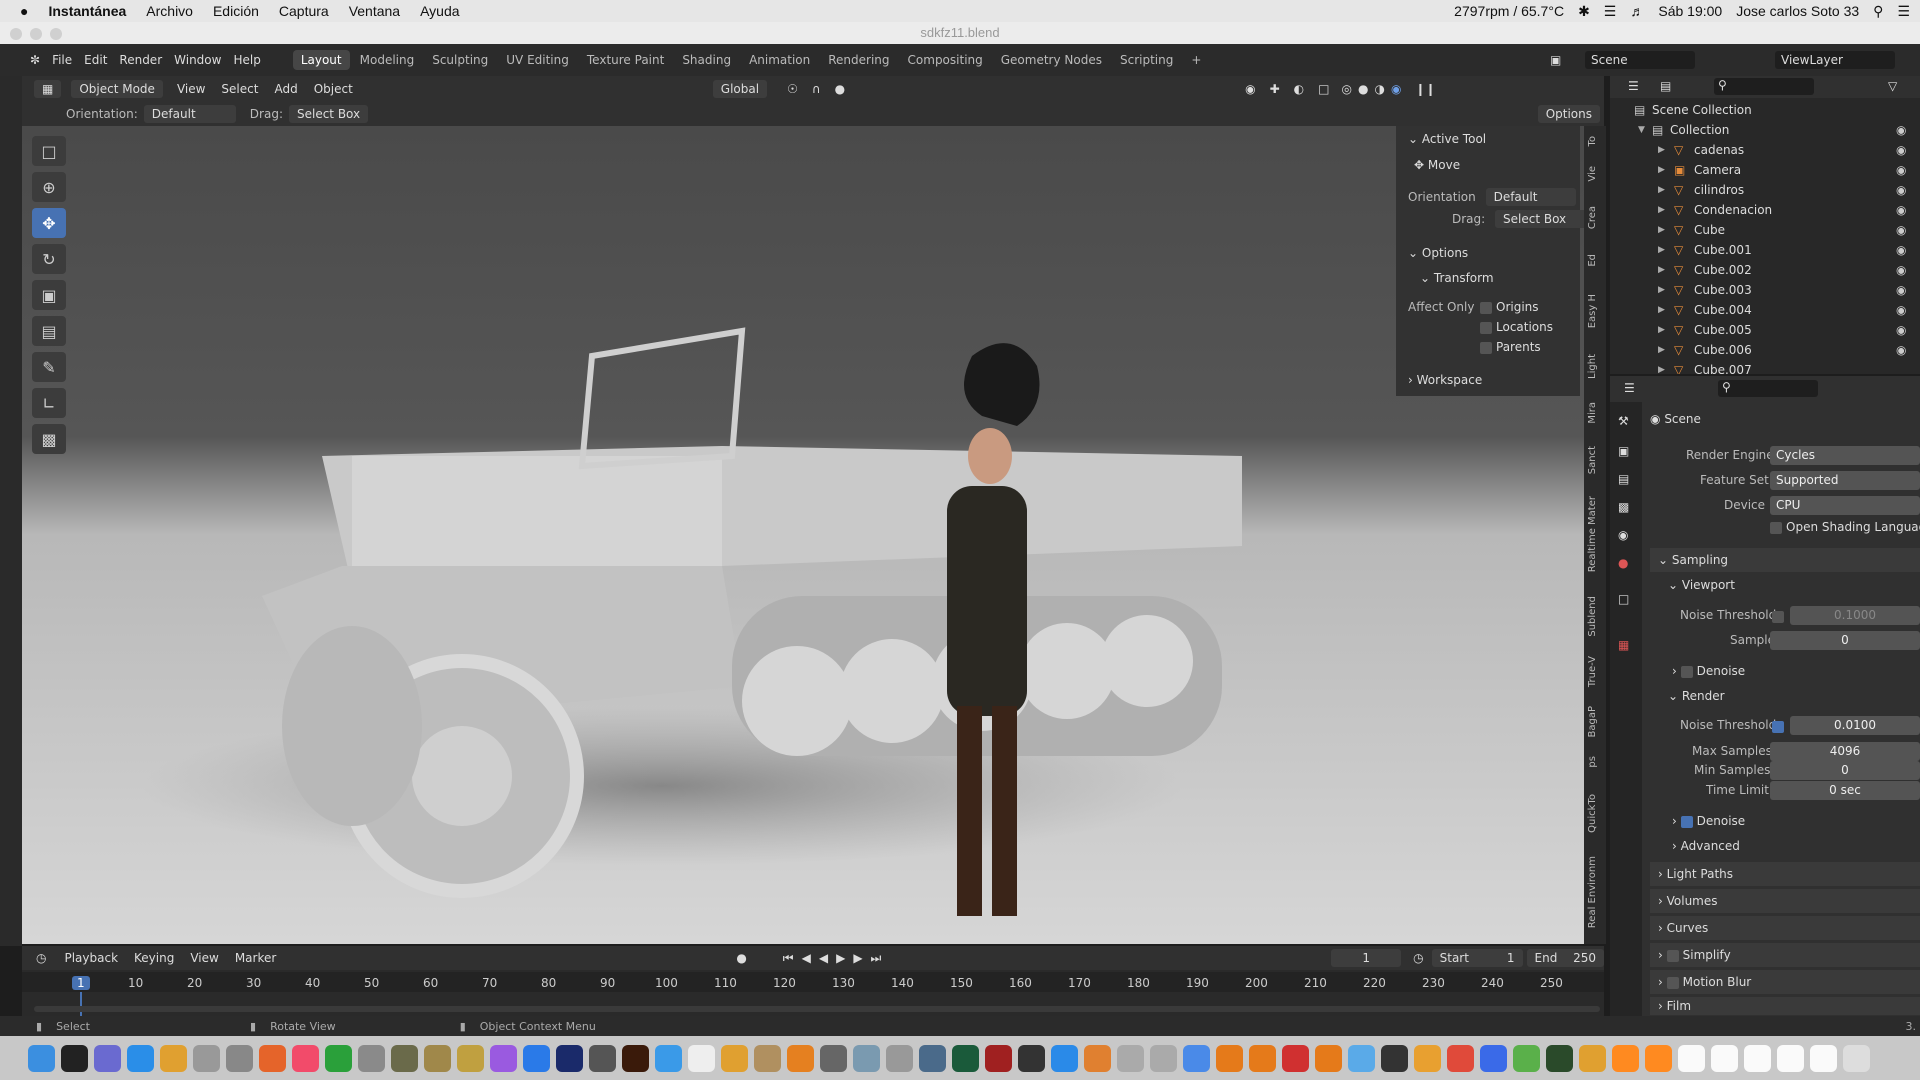 This screenshot has height=1080, width=1920. Describe the element at coordinates (899, 1058) in the screenshot. I see `mail-icon` at that location.